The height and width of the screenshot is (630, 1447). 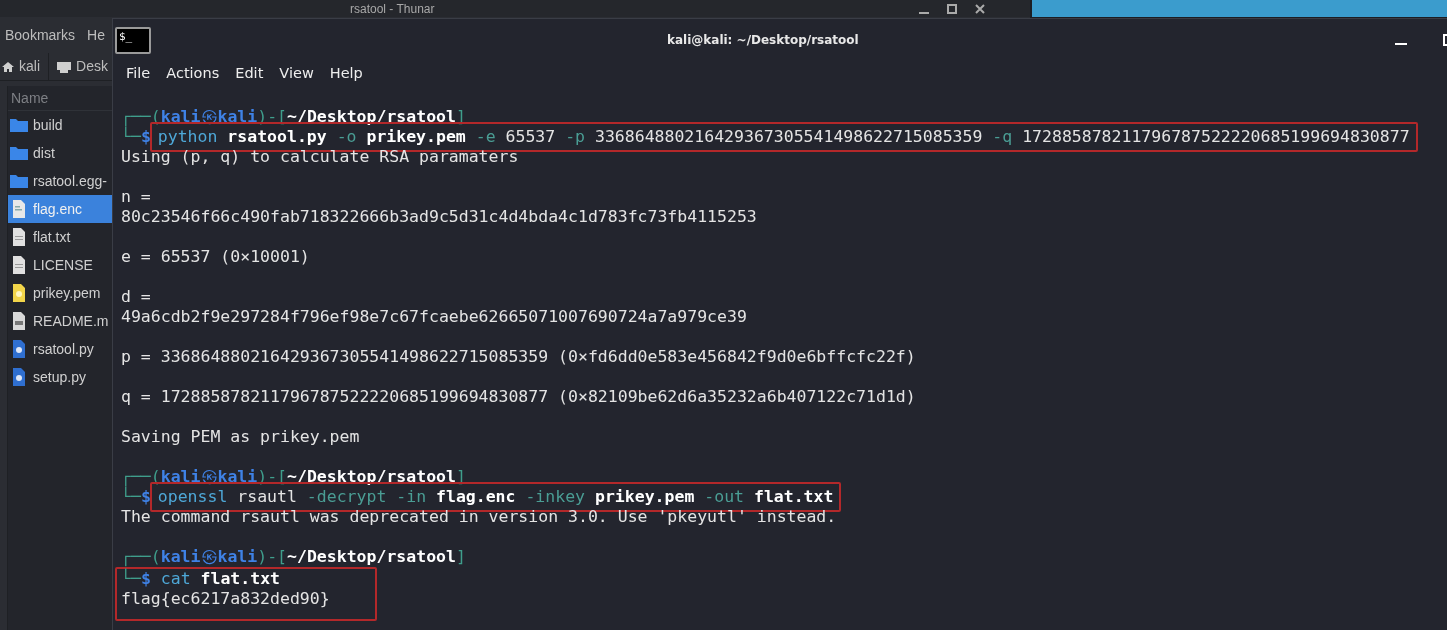 I want to click on output-line: e = 65537 (0×10001), so click(x=216, y=257).